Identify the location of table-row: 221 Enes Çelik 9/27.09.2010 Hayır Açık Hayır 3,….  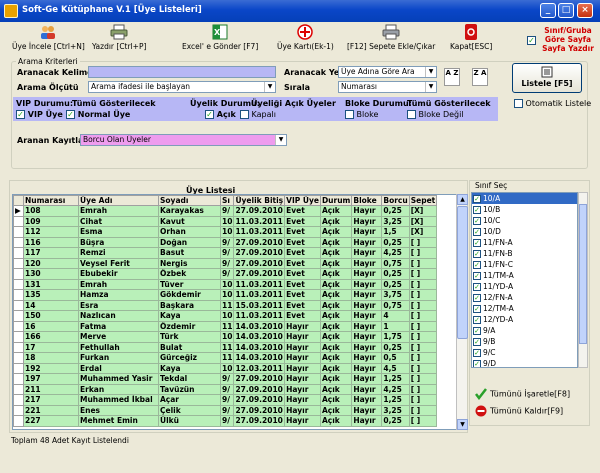
(225, 410).